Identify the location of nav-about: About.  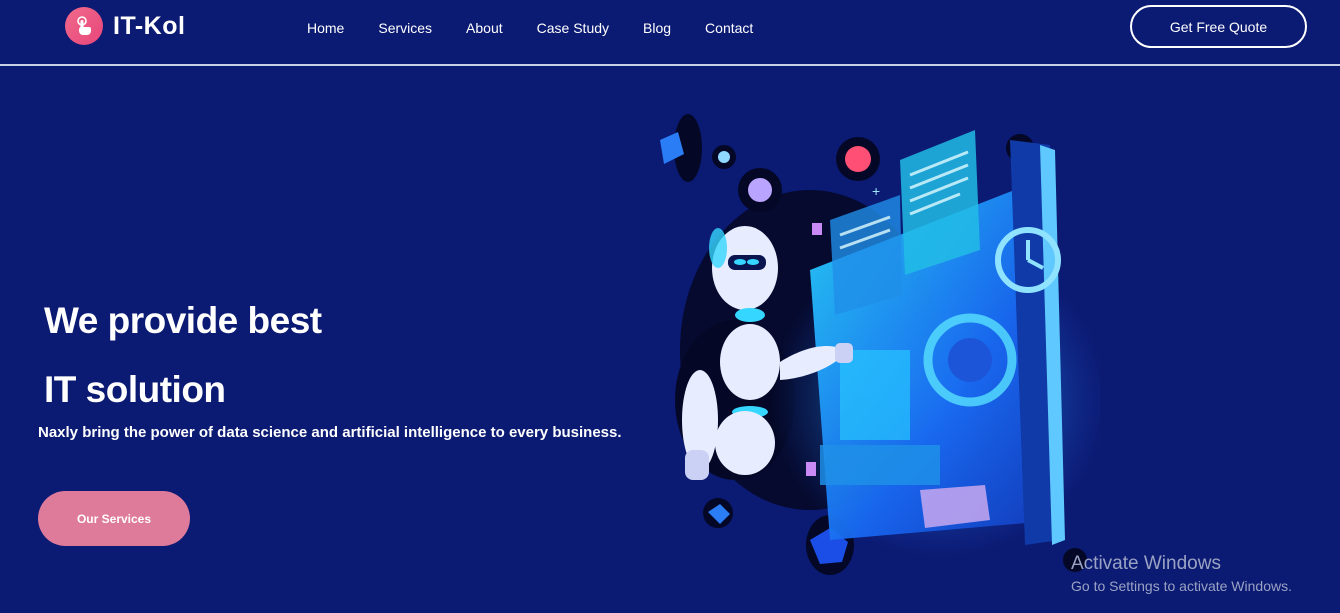
(484, 28).